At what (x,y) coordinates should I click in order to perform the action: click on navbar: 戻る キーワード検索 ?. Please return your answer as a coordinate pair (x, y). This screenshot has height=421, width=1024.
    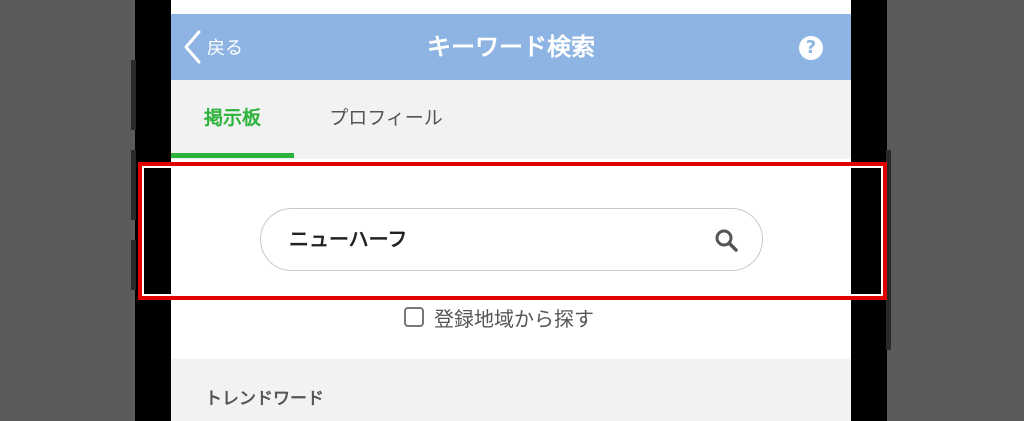
    Looking at the image, I should click on (511, 47).